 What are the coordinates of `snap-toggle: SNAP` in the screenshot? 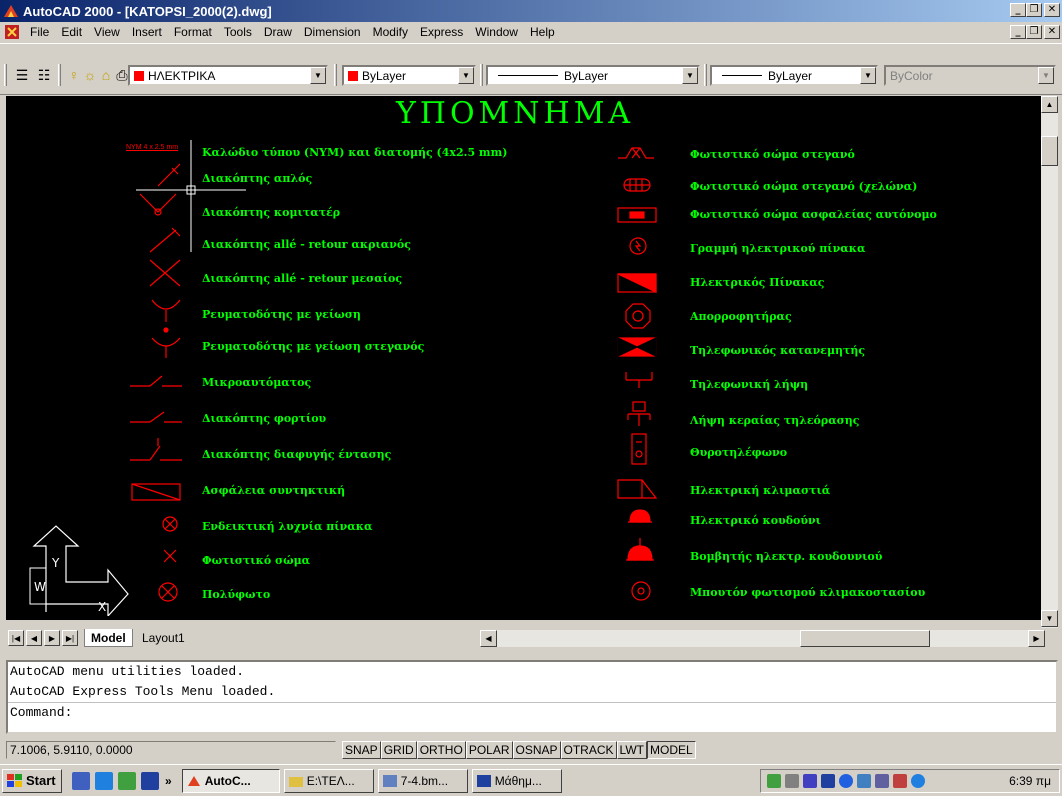 It's located at (361, 750).